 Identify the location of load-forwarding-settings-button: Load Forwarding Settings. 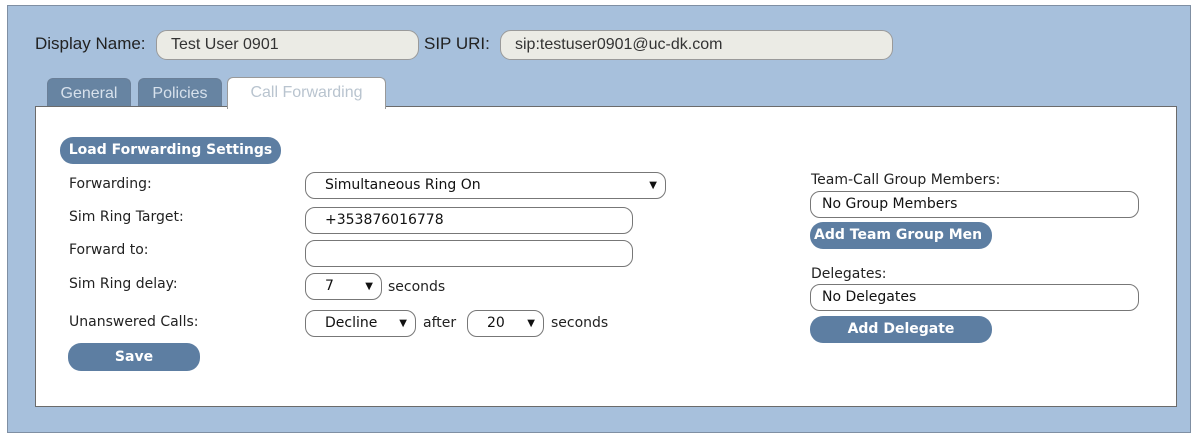
(170, 150).